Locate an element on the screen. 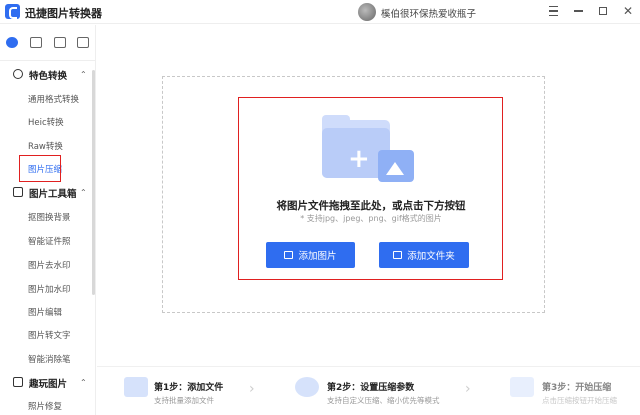  sidebar-item-raw-convert: Raw转换 is located at coordinates (45, 146).